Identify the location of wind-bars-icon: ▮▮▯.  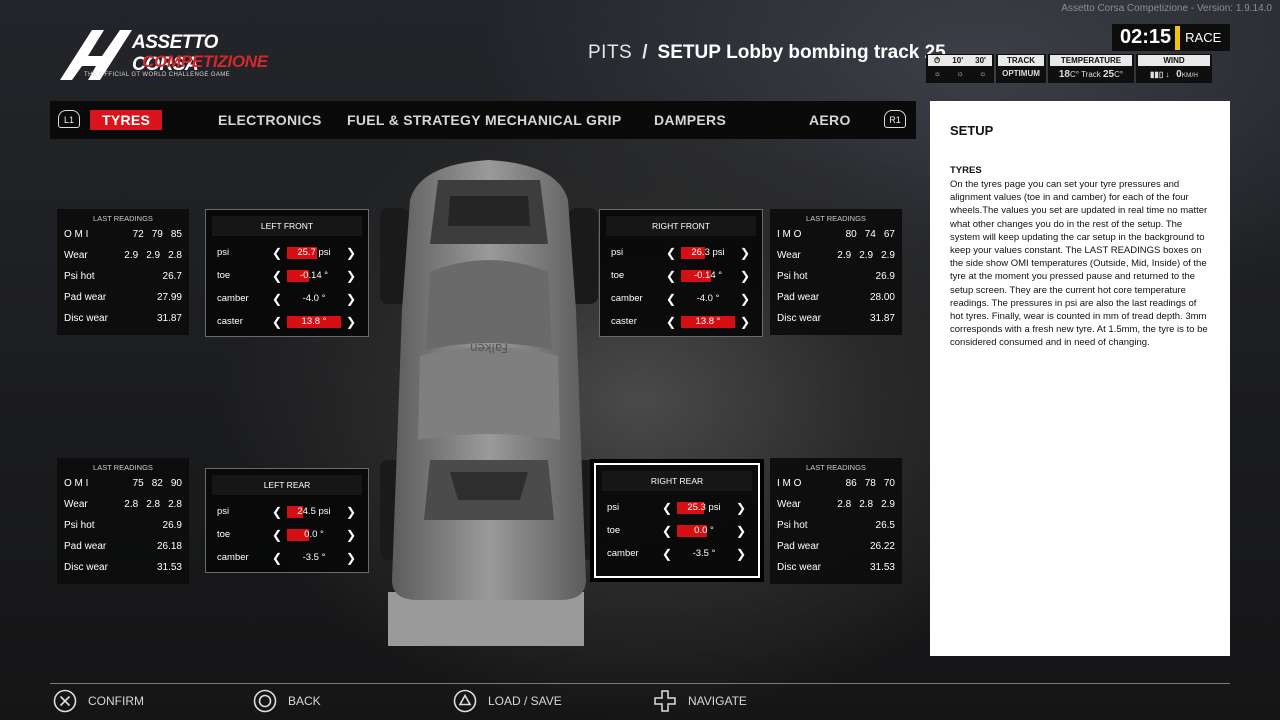
(1157, 74).